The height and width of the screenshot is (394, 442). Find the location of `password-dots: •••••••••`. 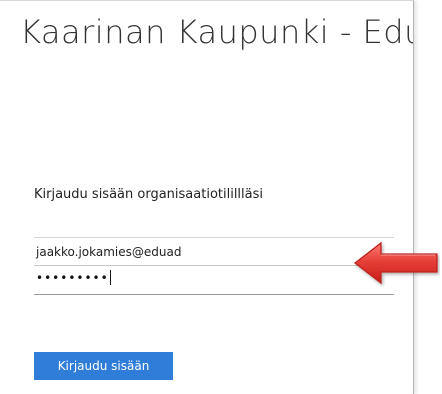

password-dots: ••••••••• is located at coordinates (72, 278).